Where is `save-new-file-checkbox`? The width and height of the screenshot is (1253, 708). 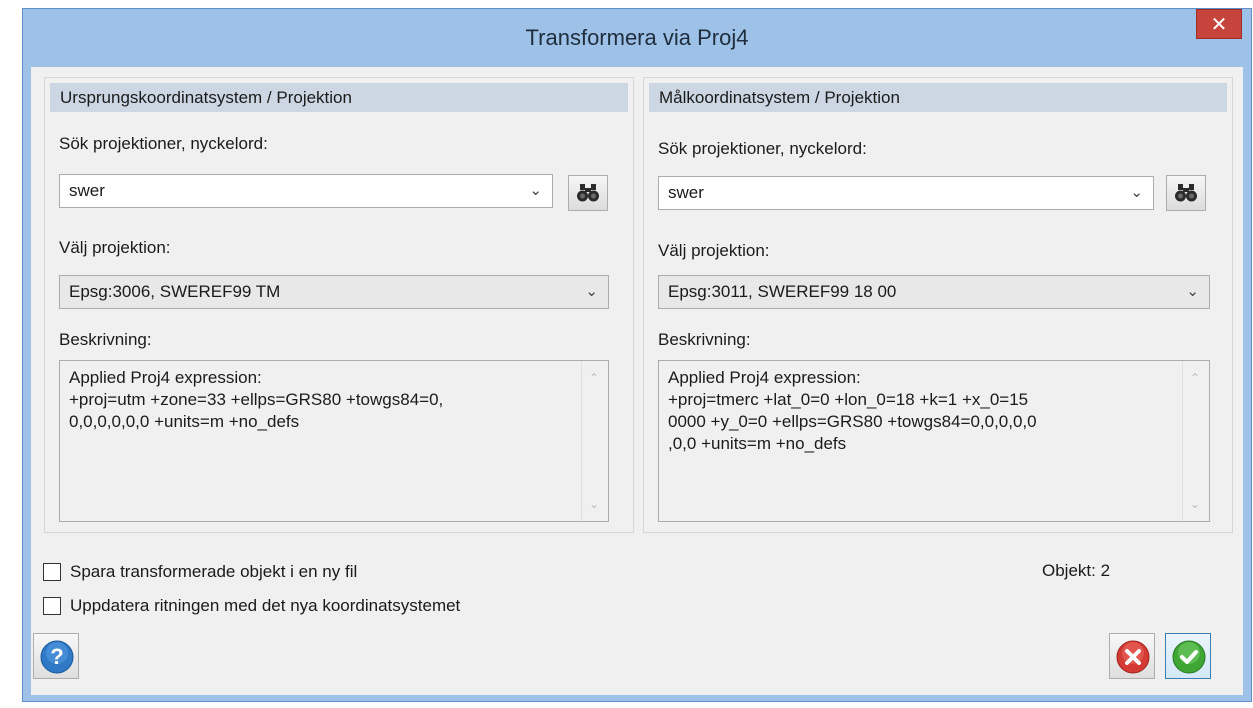
save-new-file-checkbox is located at coordinates (52, 572).